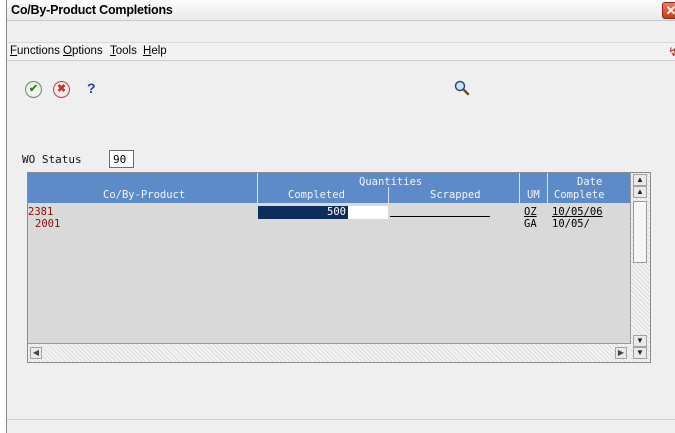 The width and height of the screenshot is (675, 433). I want to click on scroll-up-icon: ▲, so click(640, 192).